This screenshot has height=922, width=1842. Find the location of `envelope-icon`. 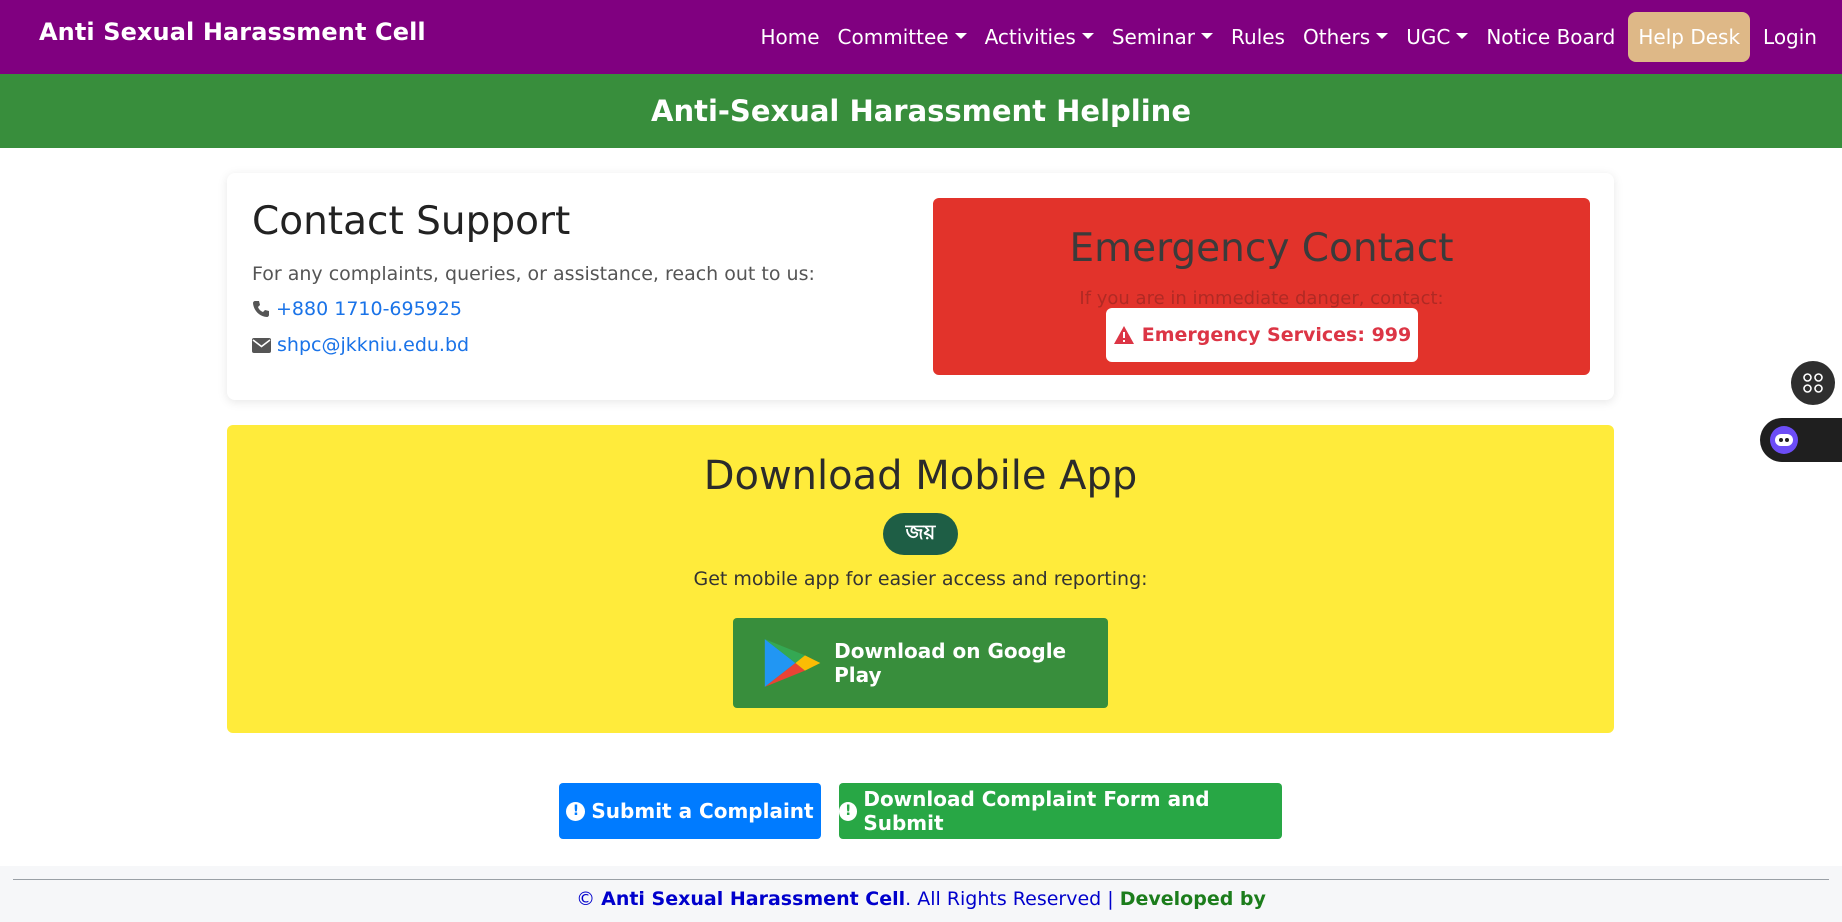

envelope-icon is located at coordinates (261, 345).